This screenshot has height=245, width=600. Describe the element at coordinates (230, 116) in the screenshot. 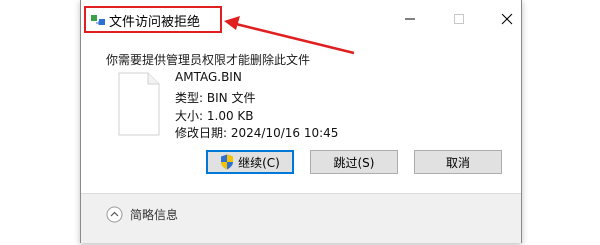

I see `file-size-value: 1.00 KB` at that location.